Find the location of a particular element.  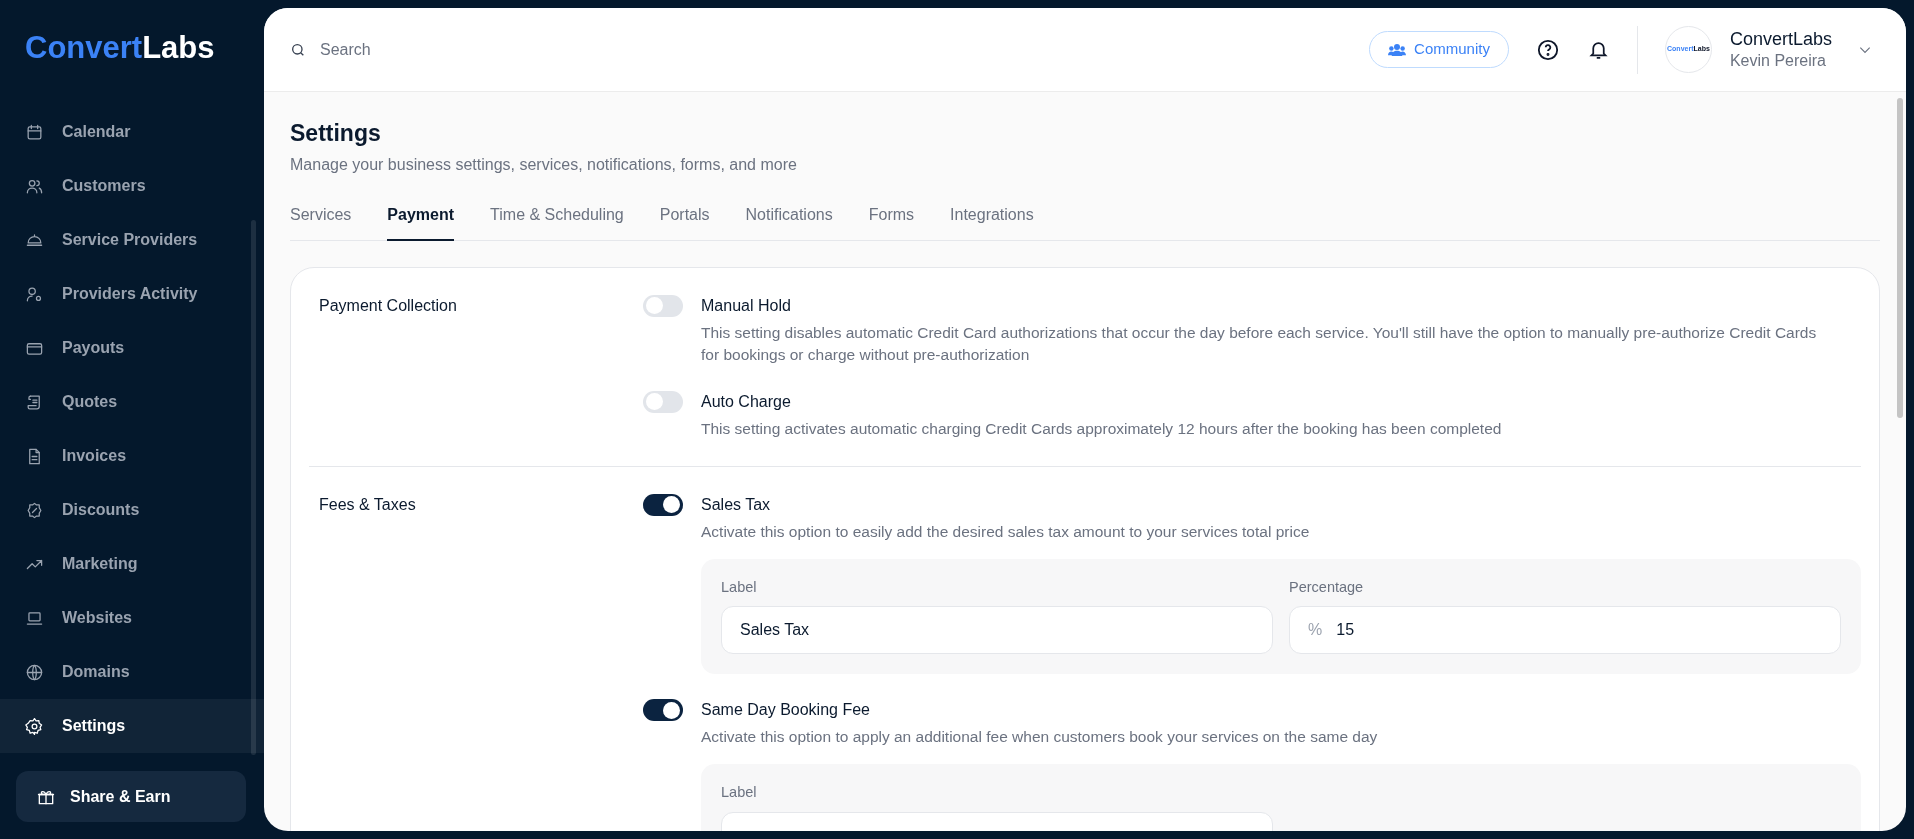

tab: Portals is located at coordinates (684, 221).